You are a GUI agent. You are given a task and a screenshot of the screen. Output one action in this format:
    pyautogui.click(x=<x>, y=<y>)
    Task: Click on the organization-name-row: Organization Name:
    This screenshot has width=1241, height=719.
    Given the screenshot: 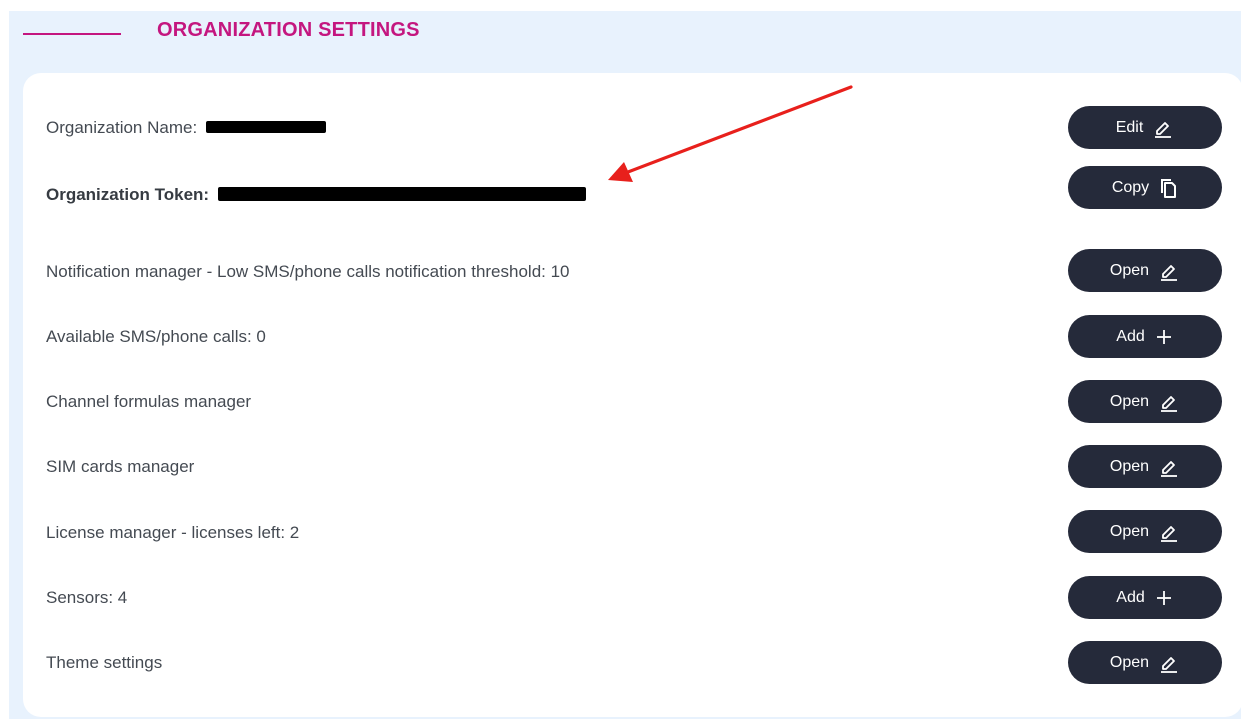 What is the action you would take?
    pyautogui.click(x=186, y=128)
    